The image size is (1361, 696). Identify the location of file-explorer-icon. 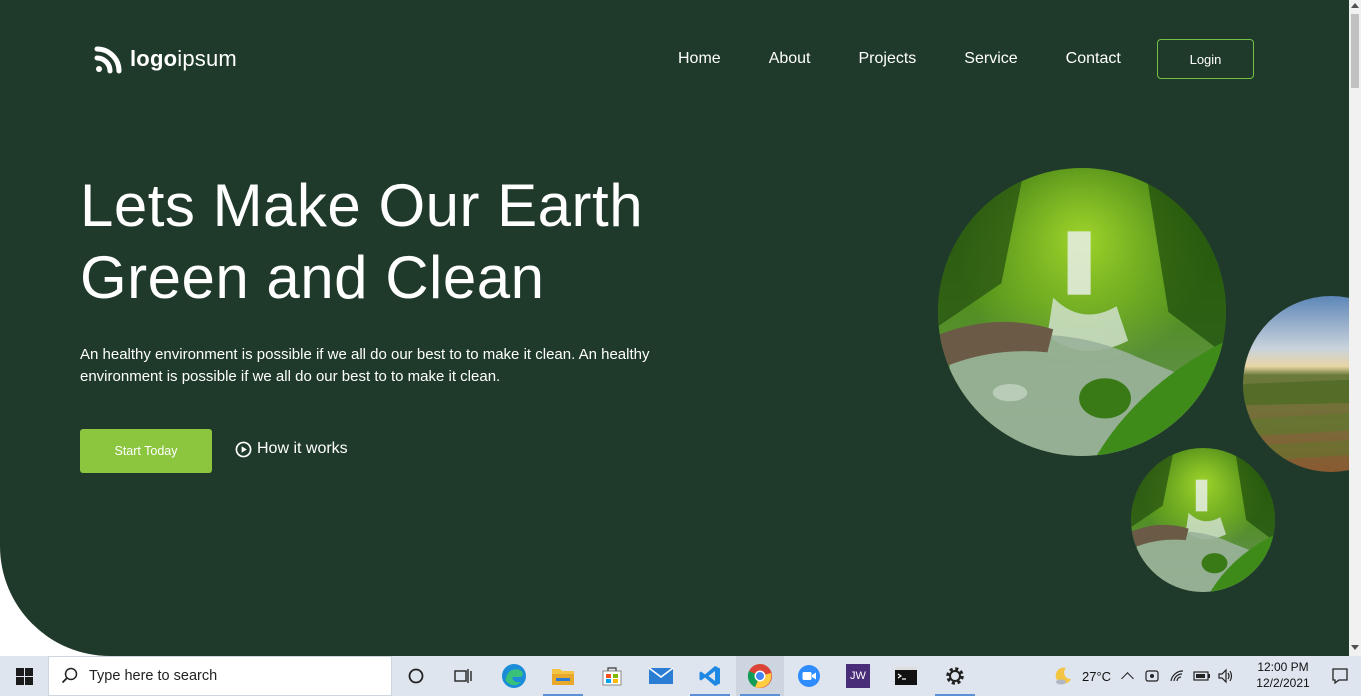
(563, 677).